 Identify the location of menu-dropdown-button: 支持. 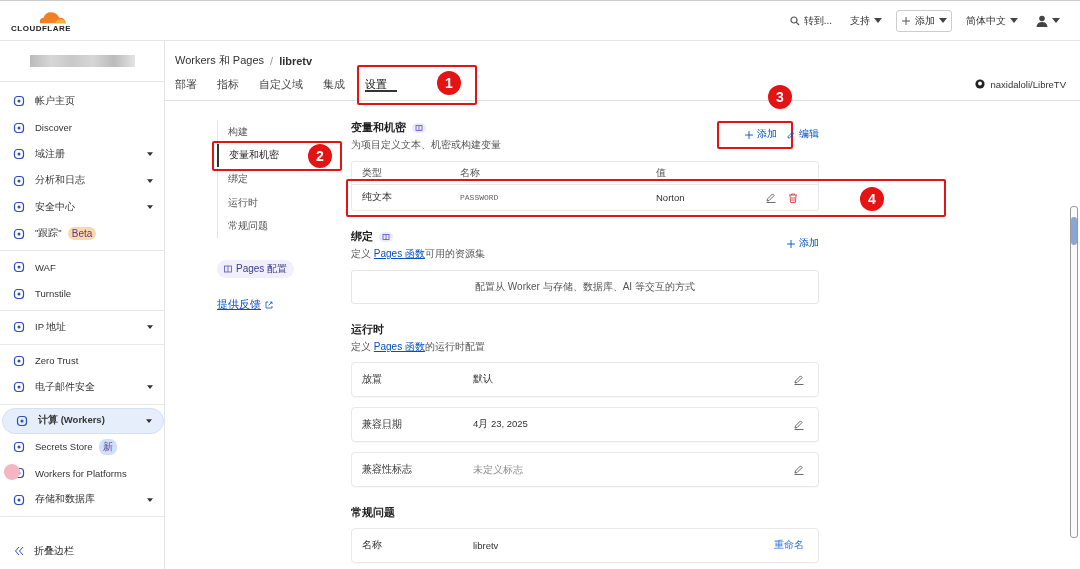
(866, 20).